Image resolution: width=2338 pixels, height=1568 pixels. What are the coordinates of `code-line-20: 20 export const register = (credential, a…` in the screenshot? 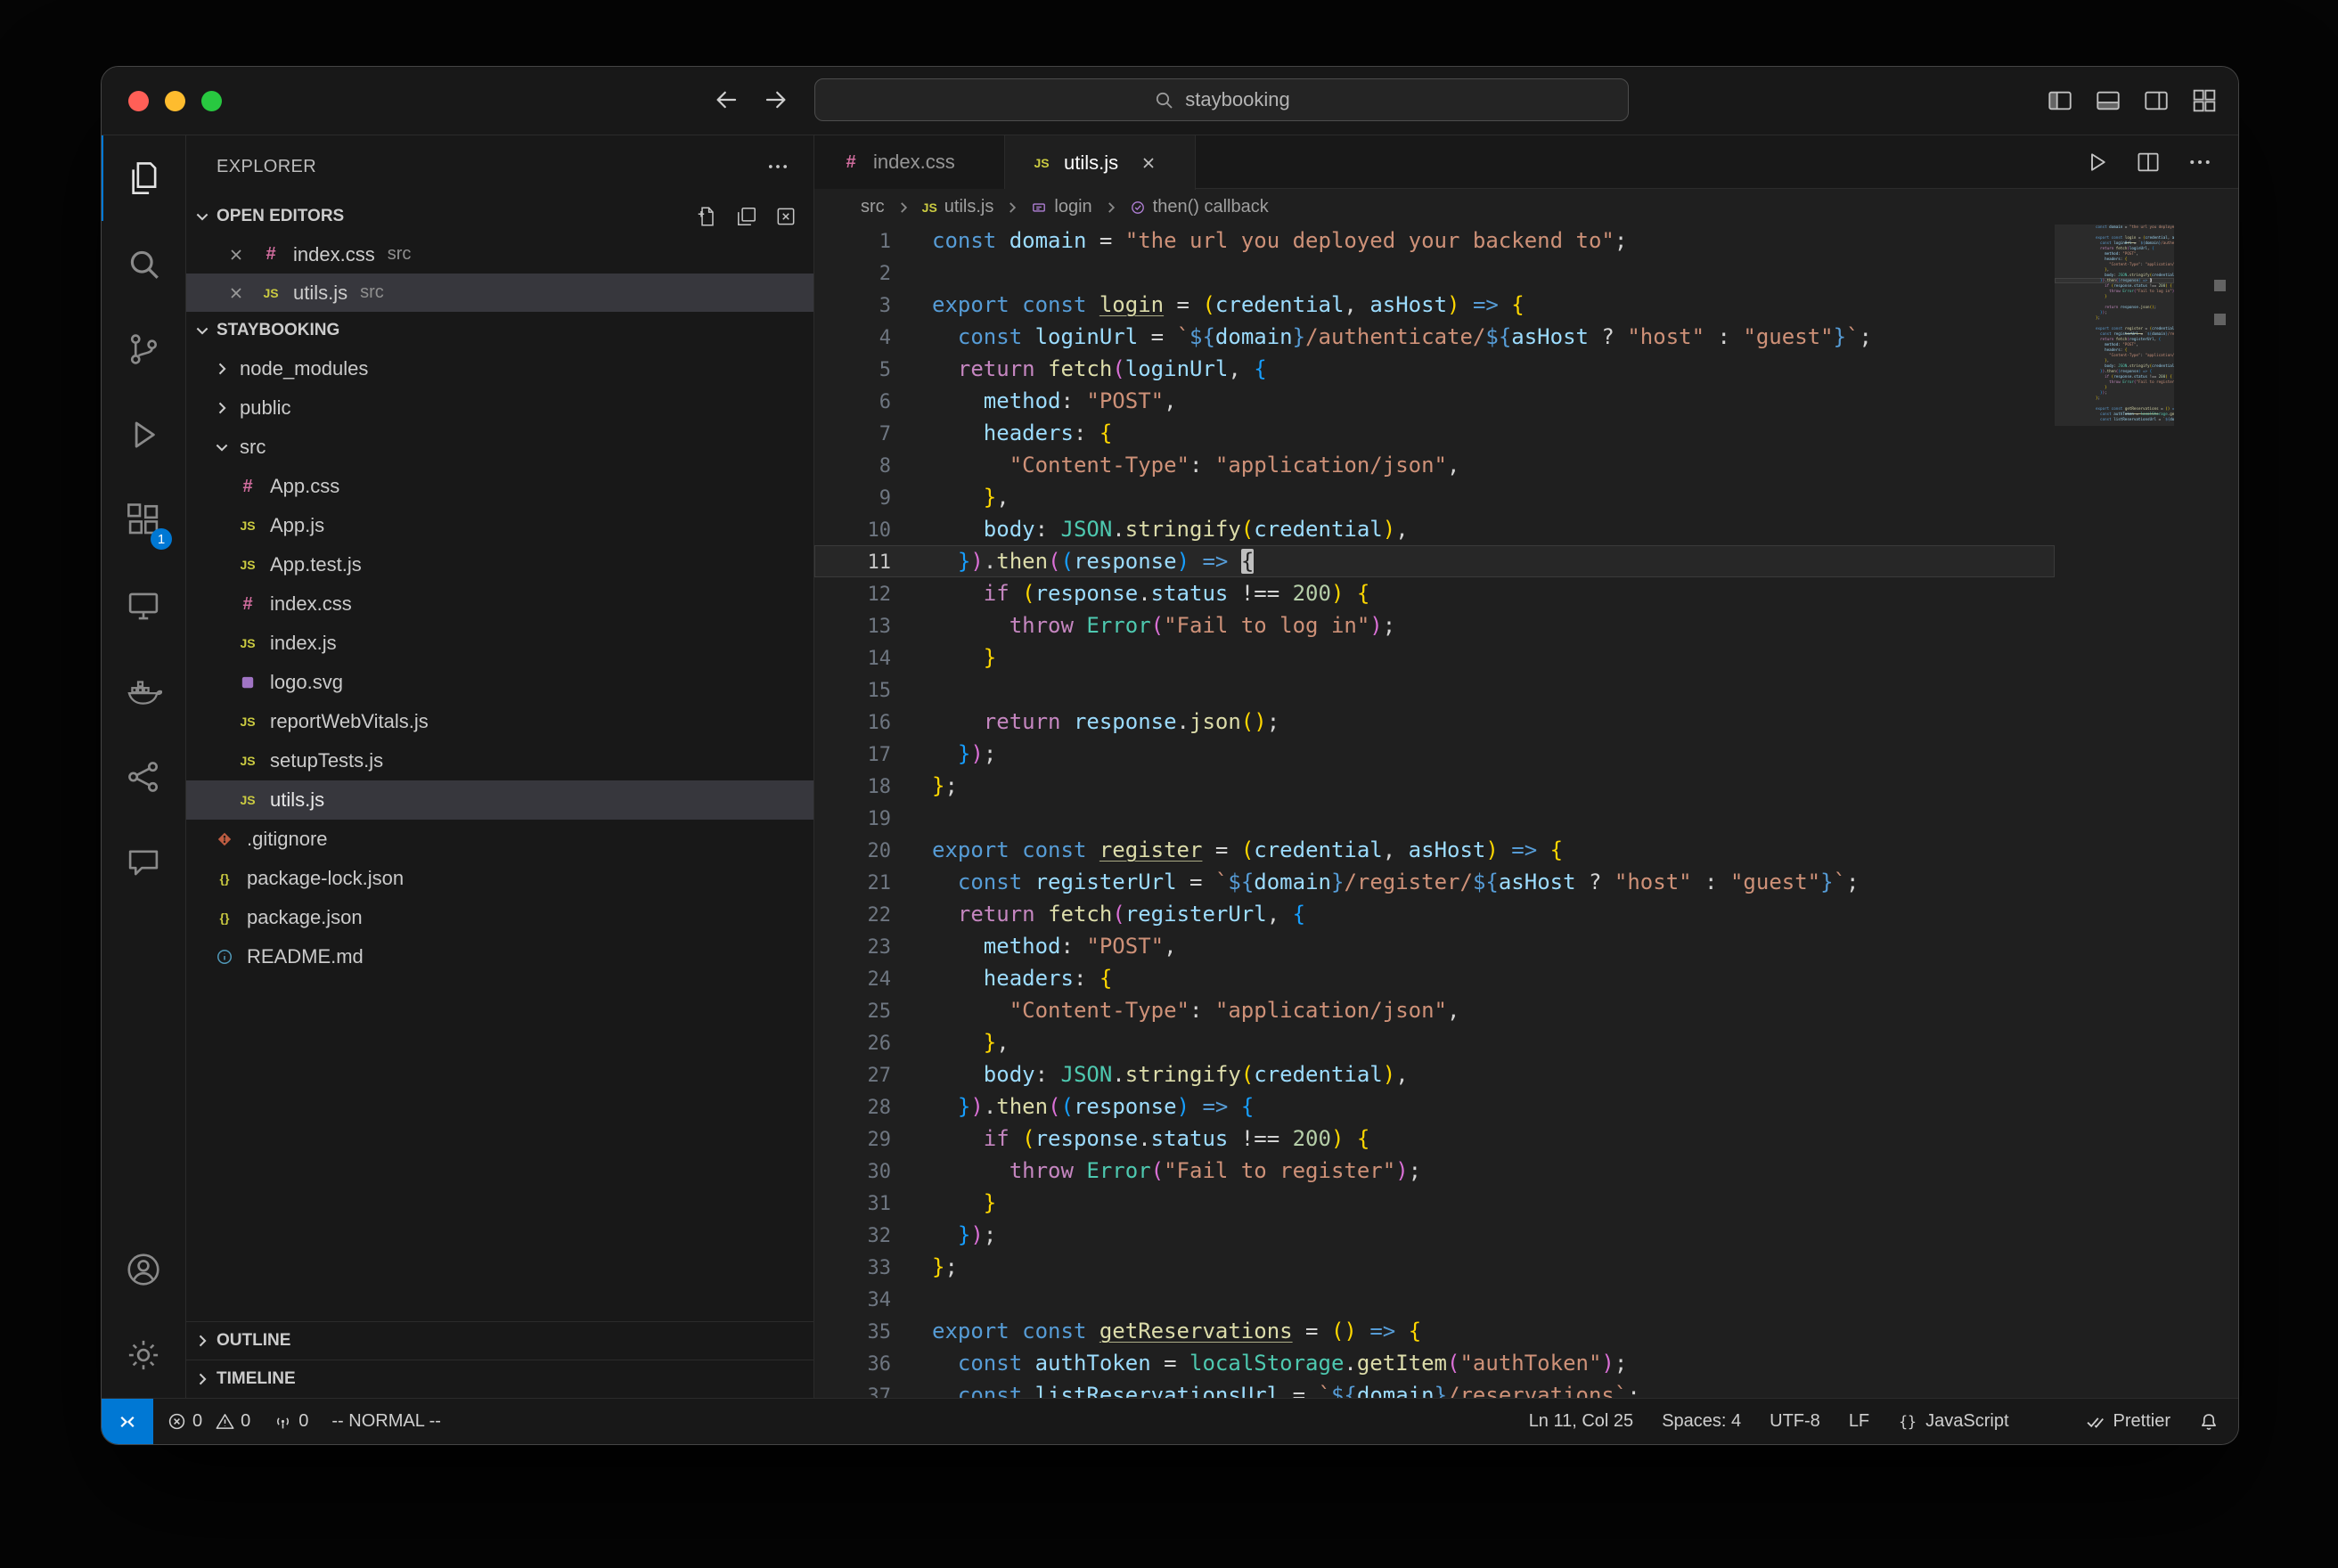 It's located at (1435, 850).